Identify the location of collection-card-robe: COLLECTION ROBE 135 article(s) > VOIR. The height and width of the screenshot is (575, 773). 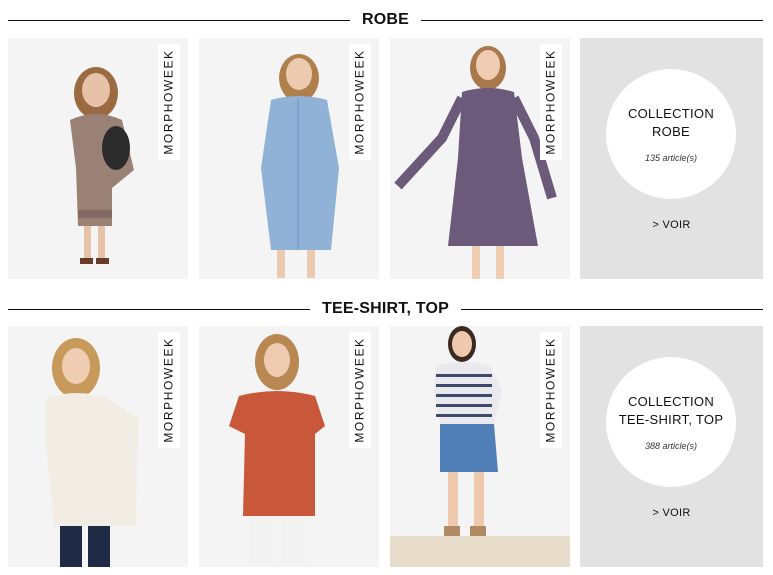
(671, 158).